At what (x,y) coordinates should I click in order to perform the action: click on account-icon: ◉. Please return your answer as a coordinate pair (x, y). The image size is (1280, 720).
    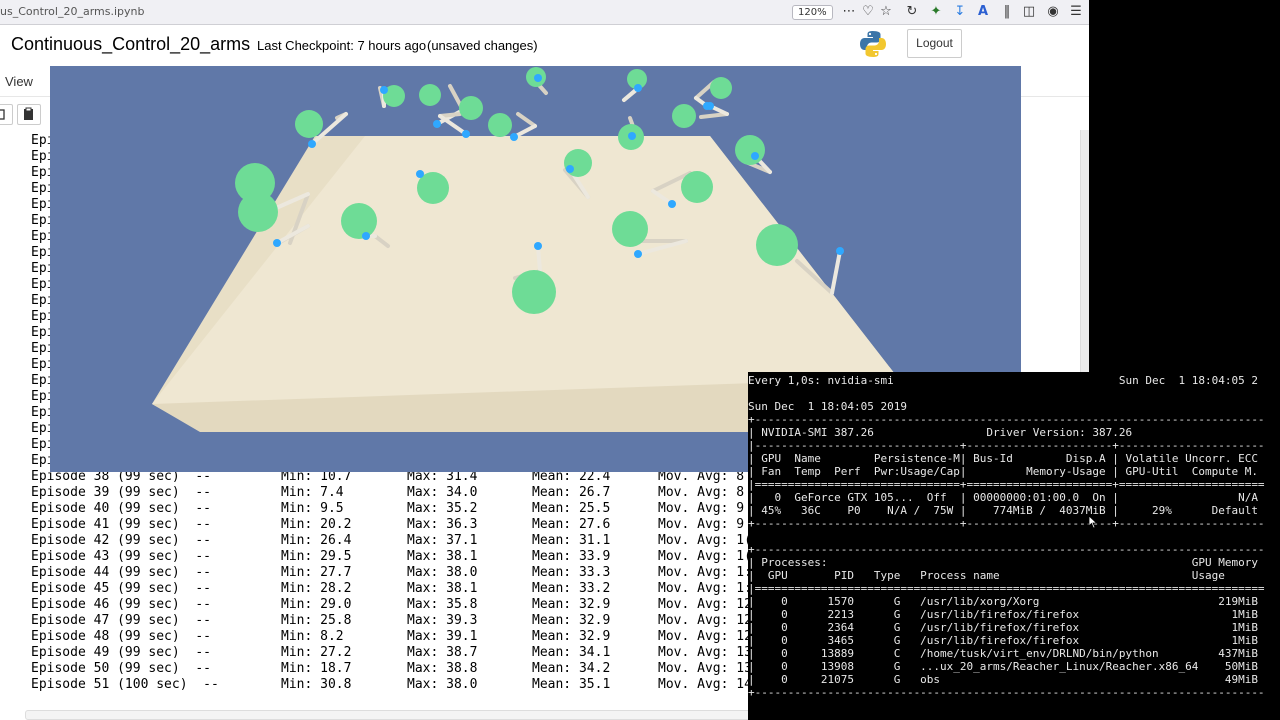
    Looking at the image, I should click on (1053, 12).